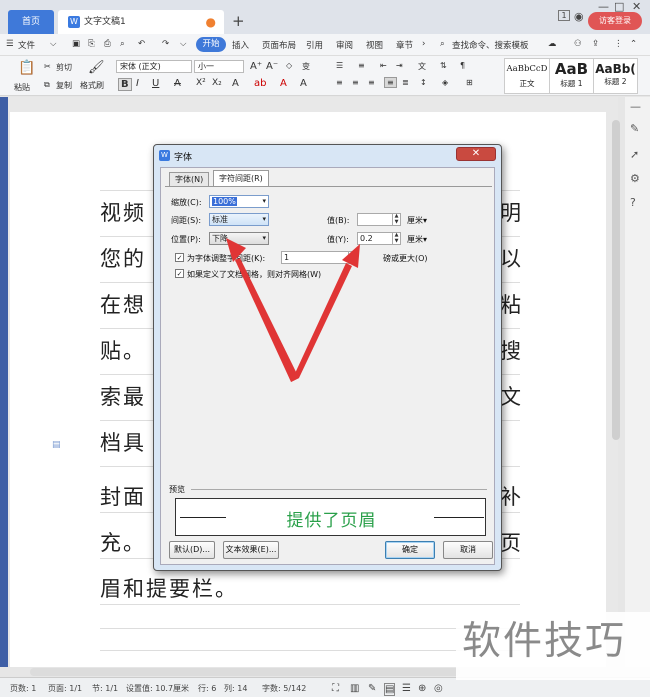  Describe the element at coordinates (123, 442) in the screenshot. I see `doc-line-6: 档具` at that location.